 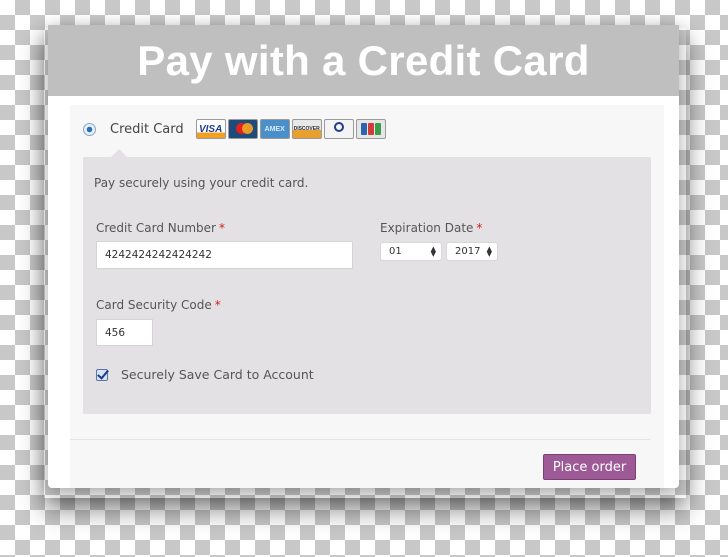 I want to click on credit-card-radio, so click(x=89, y=129).